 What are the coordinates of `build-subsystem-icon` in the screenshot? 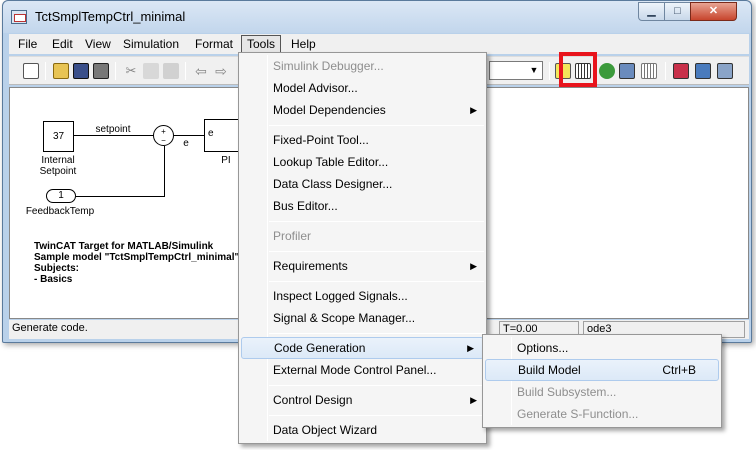 It's located at (649, 71).